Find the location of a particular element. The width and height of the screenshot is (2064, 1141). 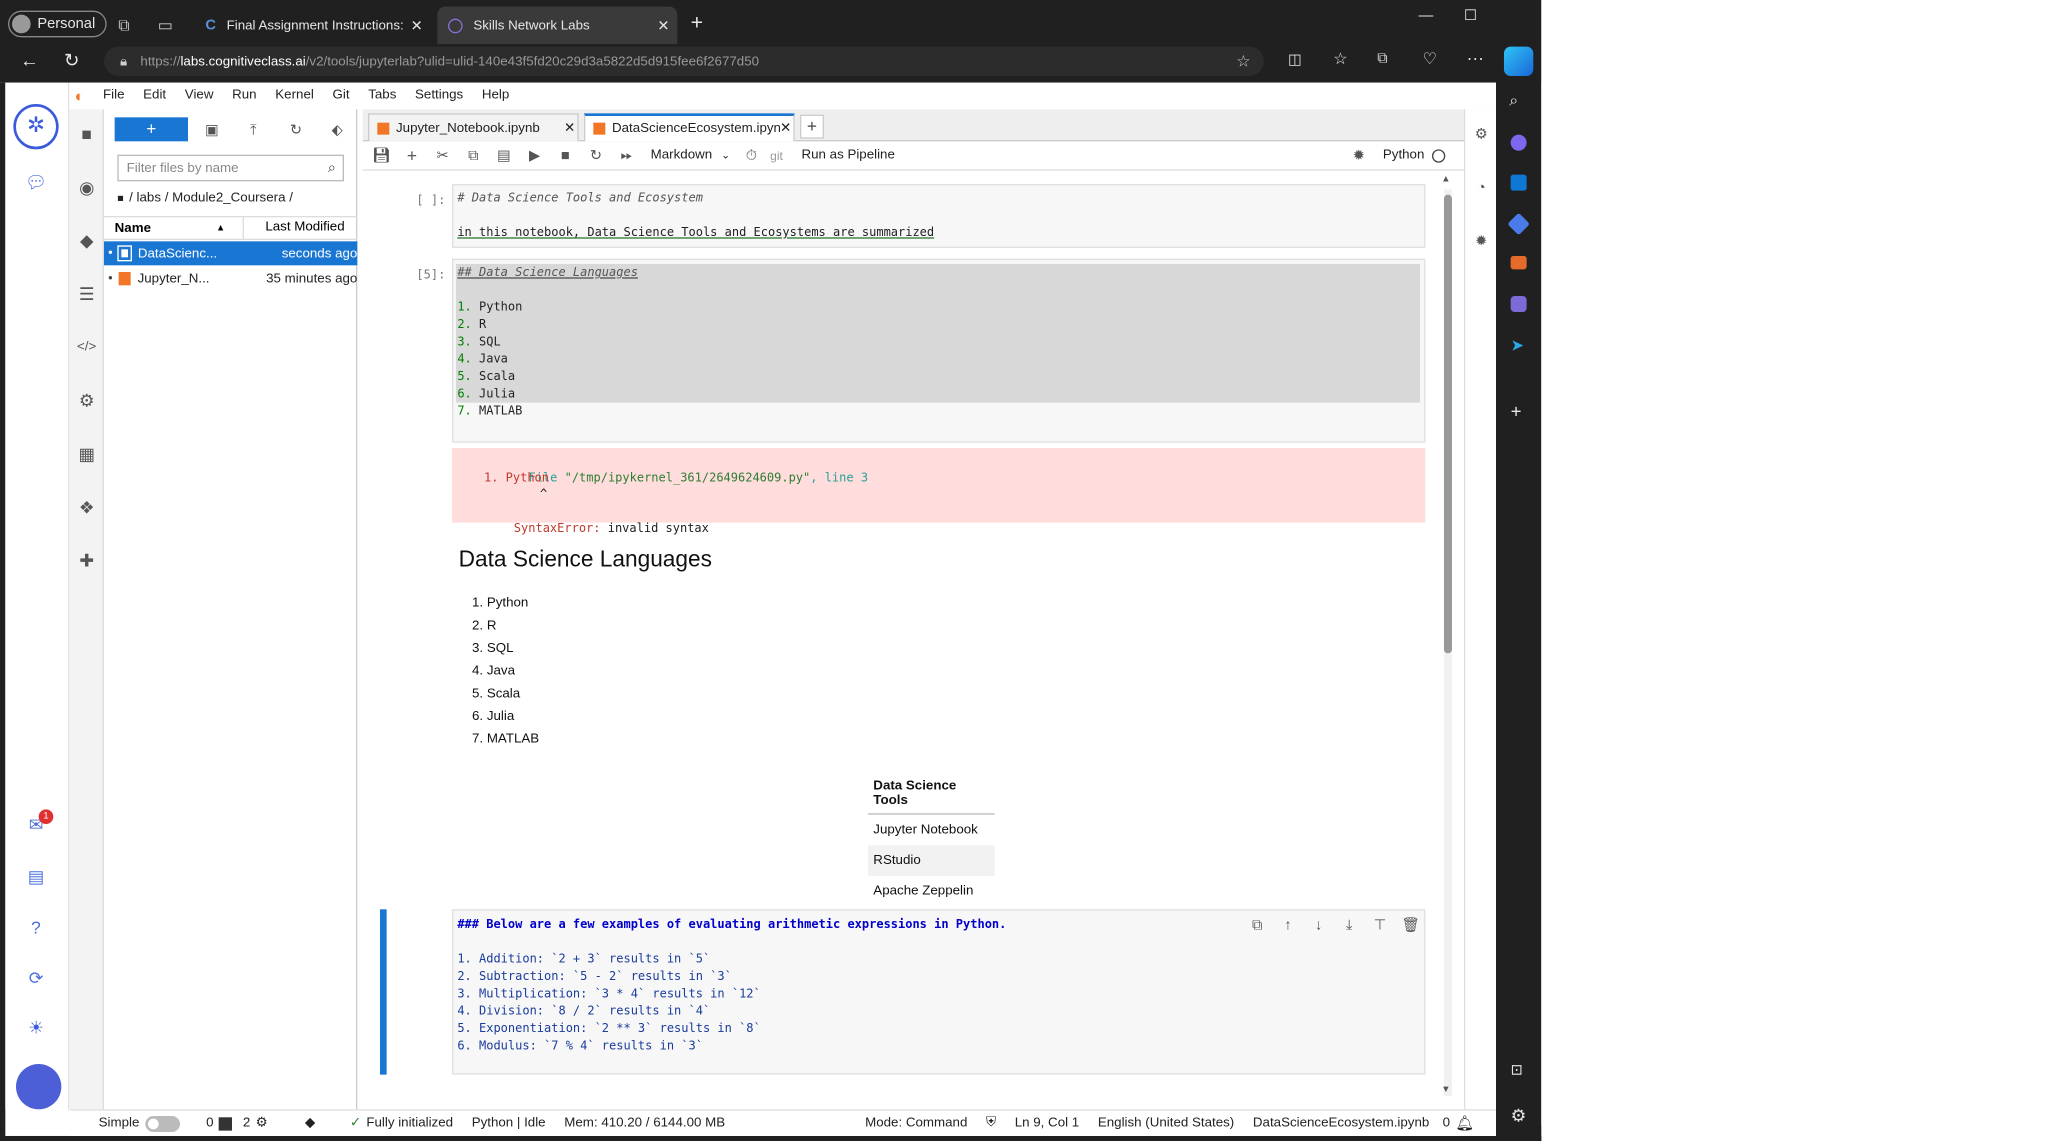

more-icon: ··· is located at coordinates (1475, 58).